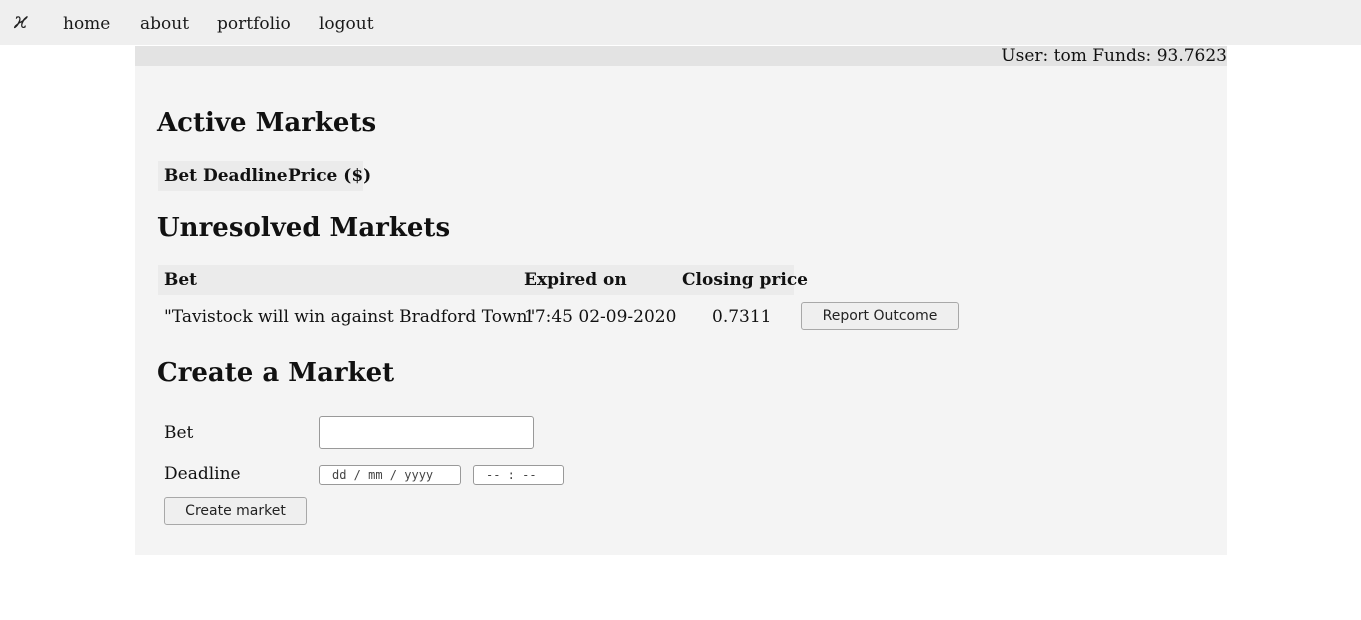  What do you see at coordinates (518, 475) in the screenshot?
I see `deadline-time-input: --` at bounding box center [518, 475].